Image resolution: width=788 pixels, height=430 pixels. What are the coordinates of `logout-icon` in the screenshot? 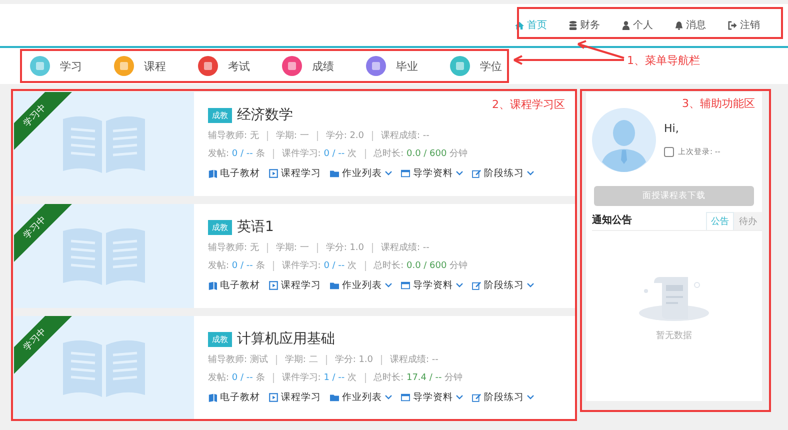 It's located at (732, 25).